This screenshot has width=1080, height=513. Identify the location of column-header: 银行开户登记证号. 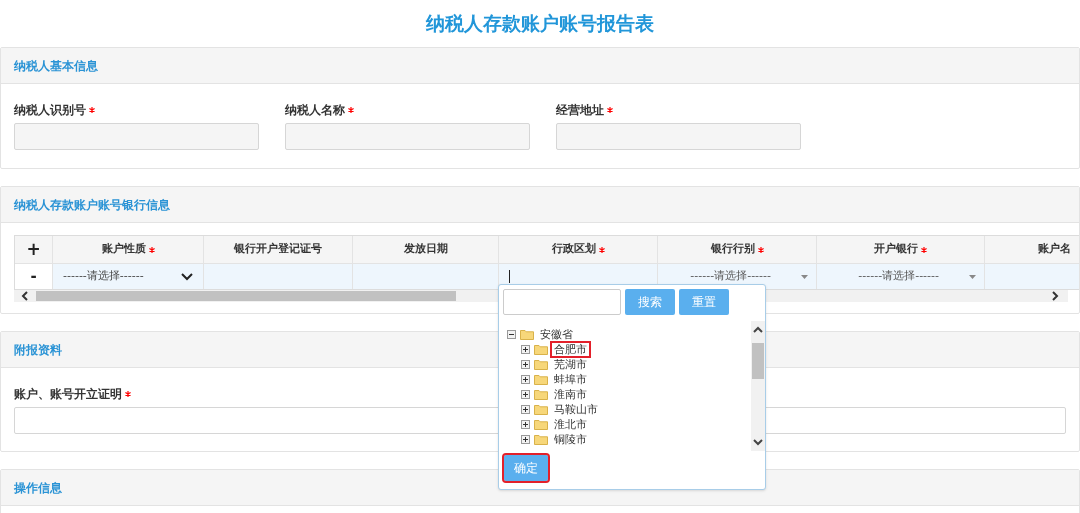
(278, 249).